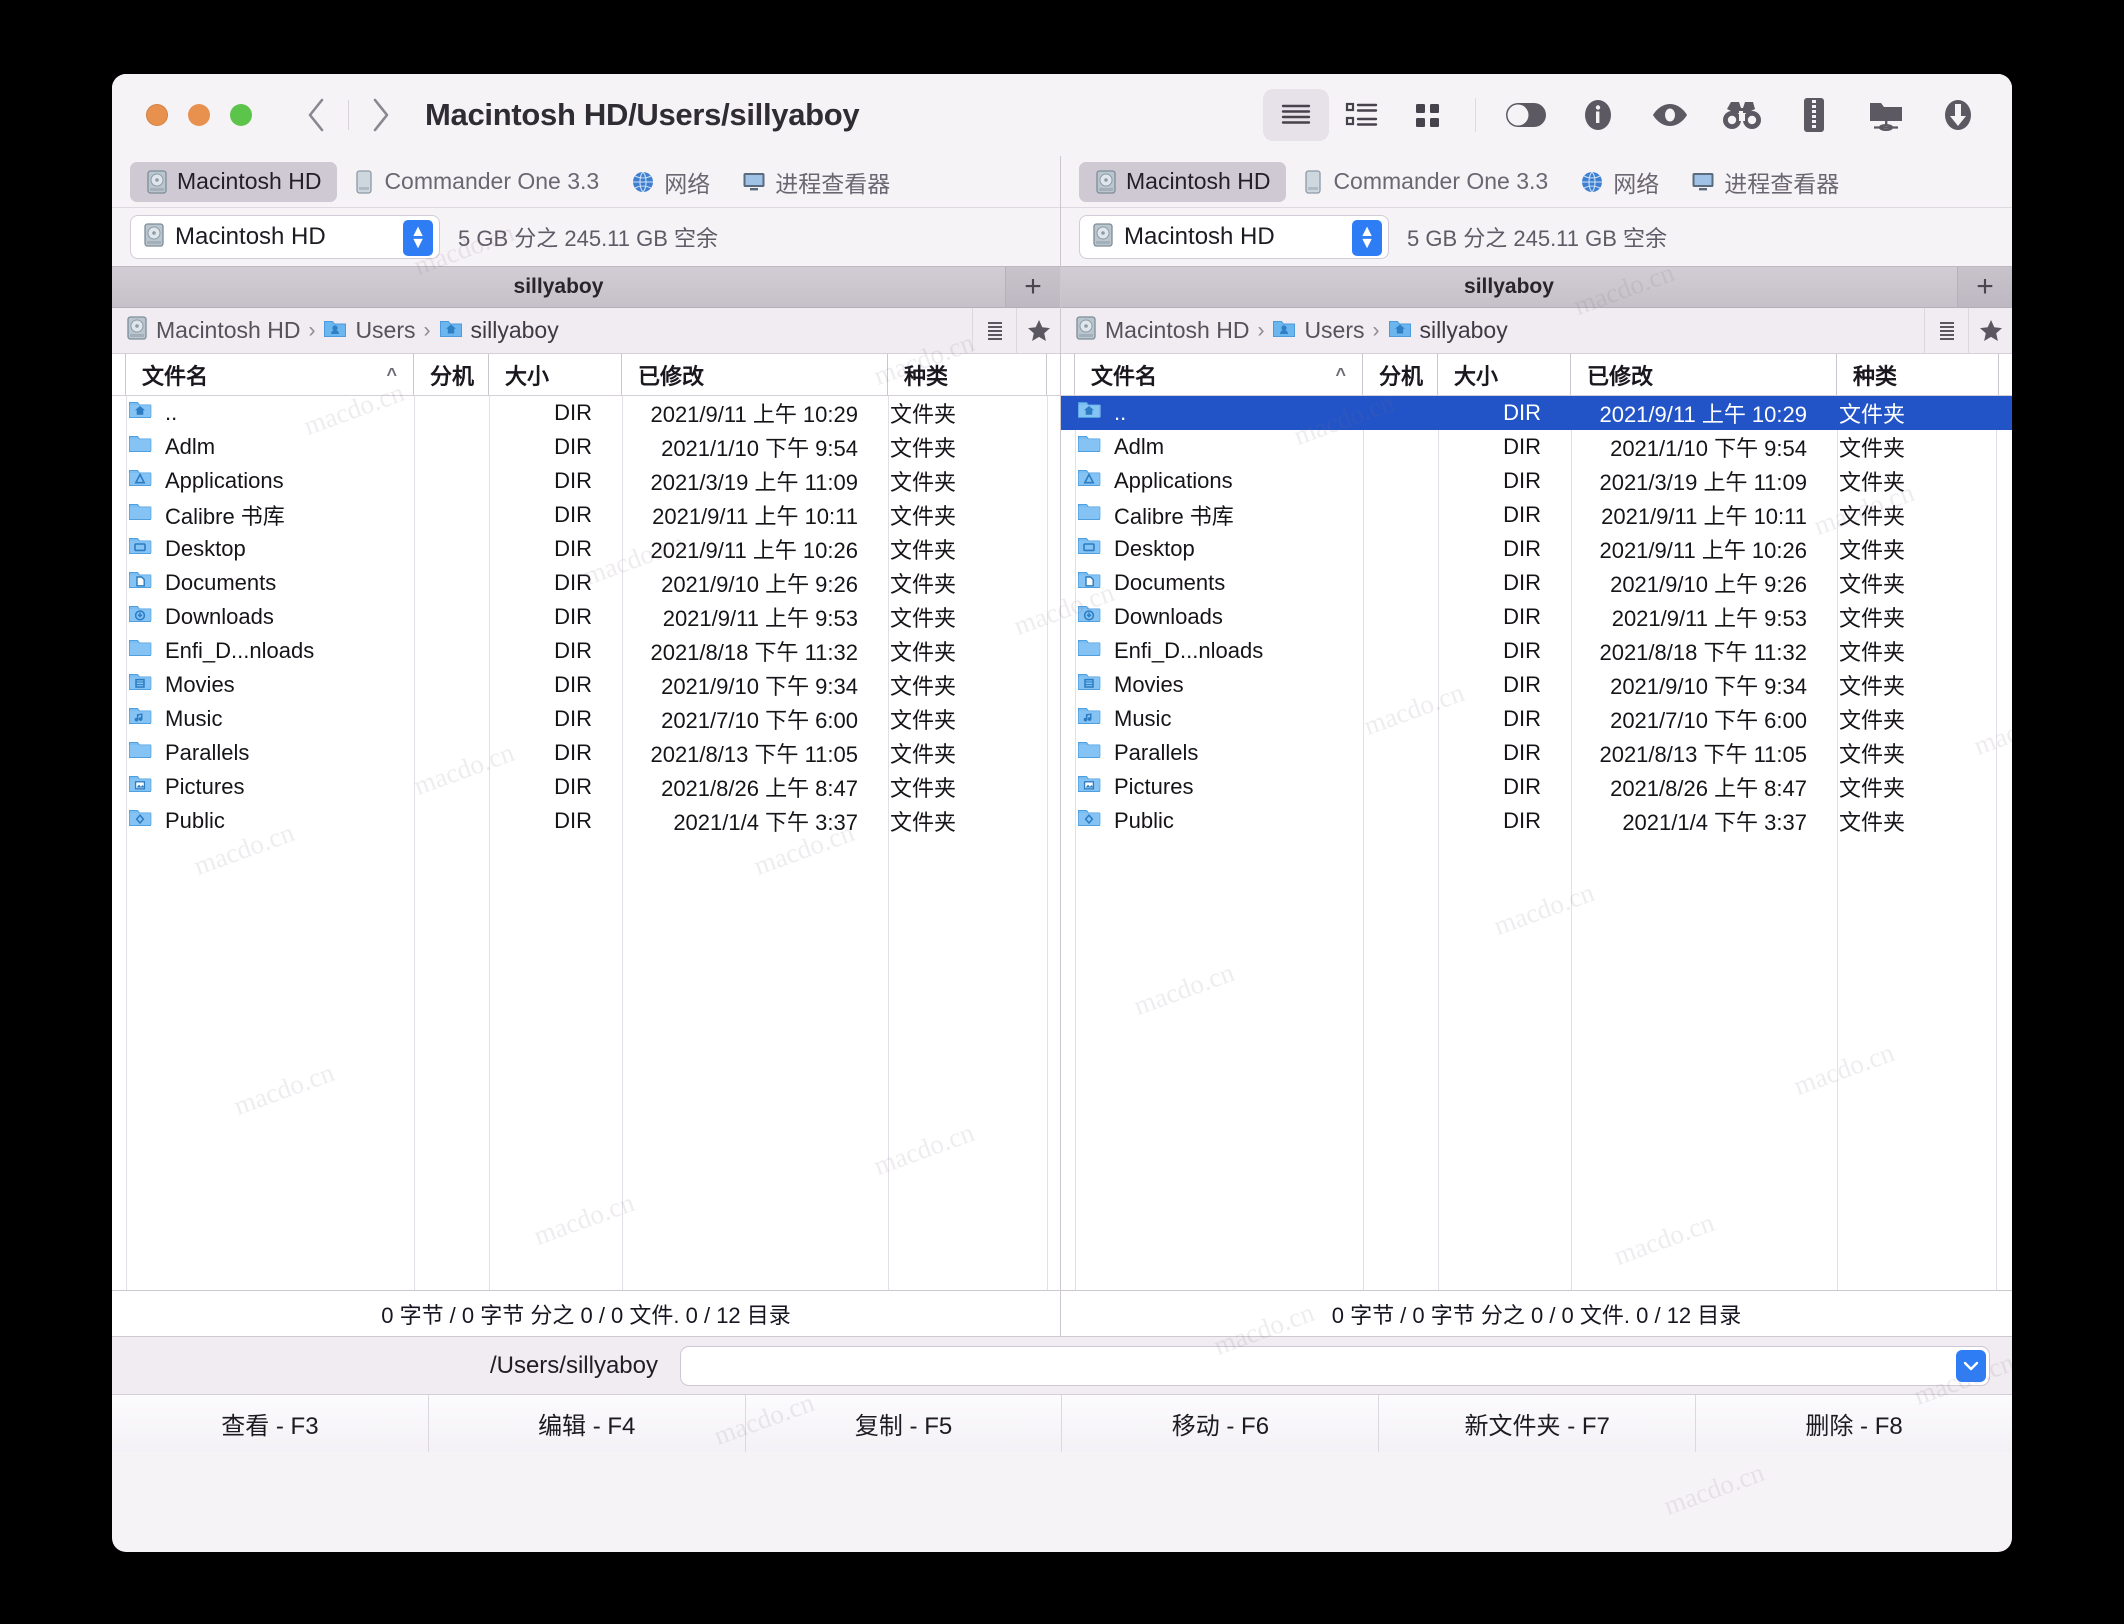 The width and height of the screenshot is (2124, 1624). Describe the element at coordinates (587, 1423) in the screenshot. I see `fkey-edit: 编辑 - F4` at that location.